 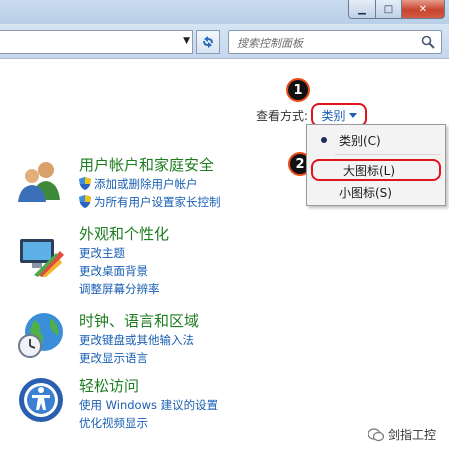 What do you see at coordinates (324, 140) in the screenshot?
I see `radio-selected-icon` at bounding box center [324, 140].